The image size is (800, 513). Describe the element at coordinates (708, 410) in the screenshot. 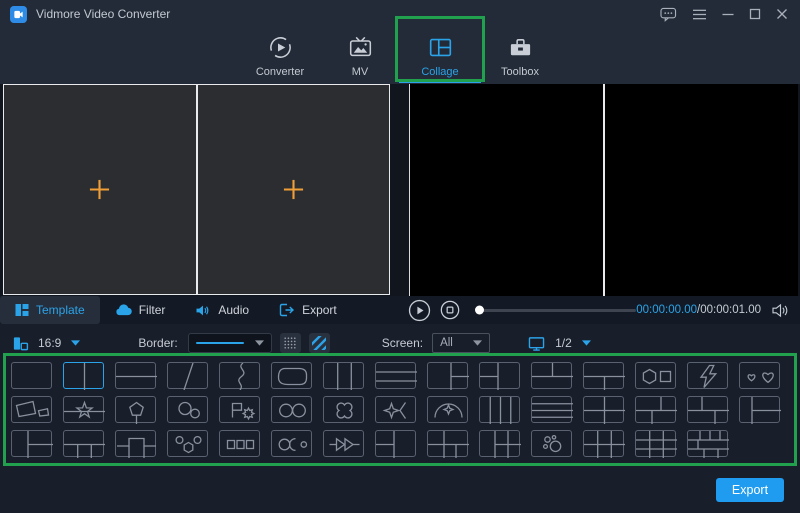

I see `template-grid-asym` at that location.